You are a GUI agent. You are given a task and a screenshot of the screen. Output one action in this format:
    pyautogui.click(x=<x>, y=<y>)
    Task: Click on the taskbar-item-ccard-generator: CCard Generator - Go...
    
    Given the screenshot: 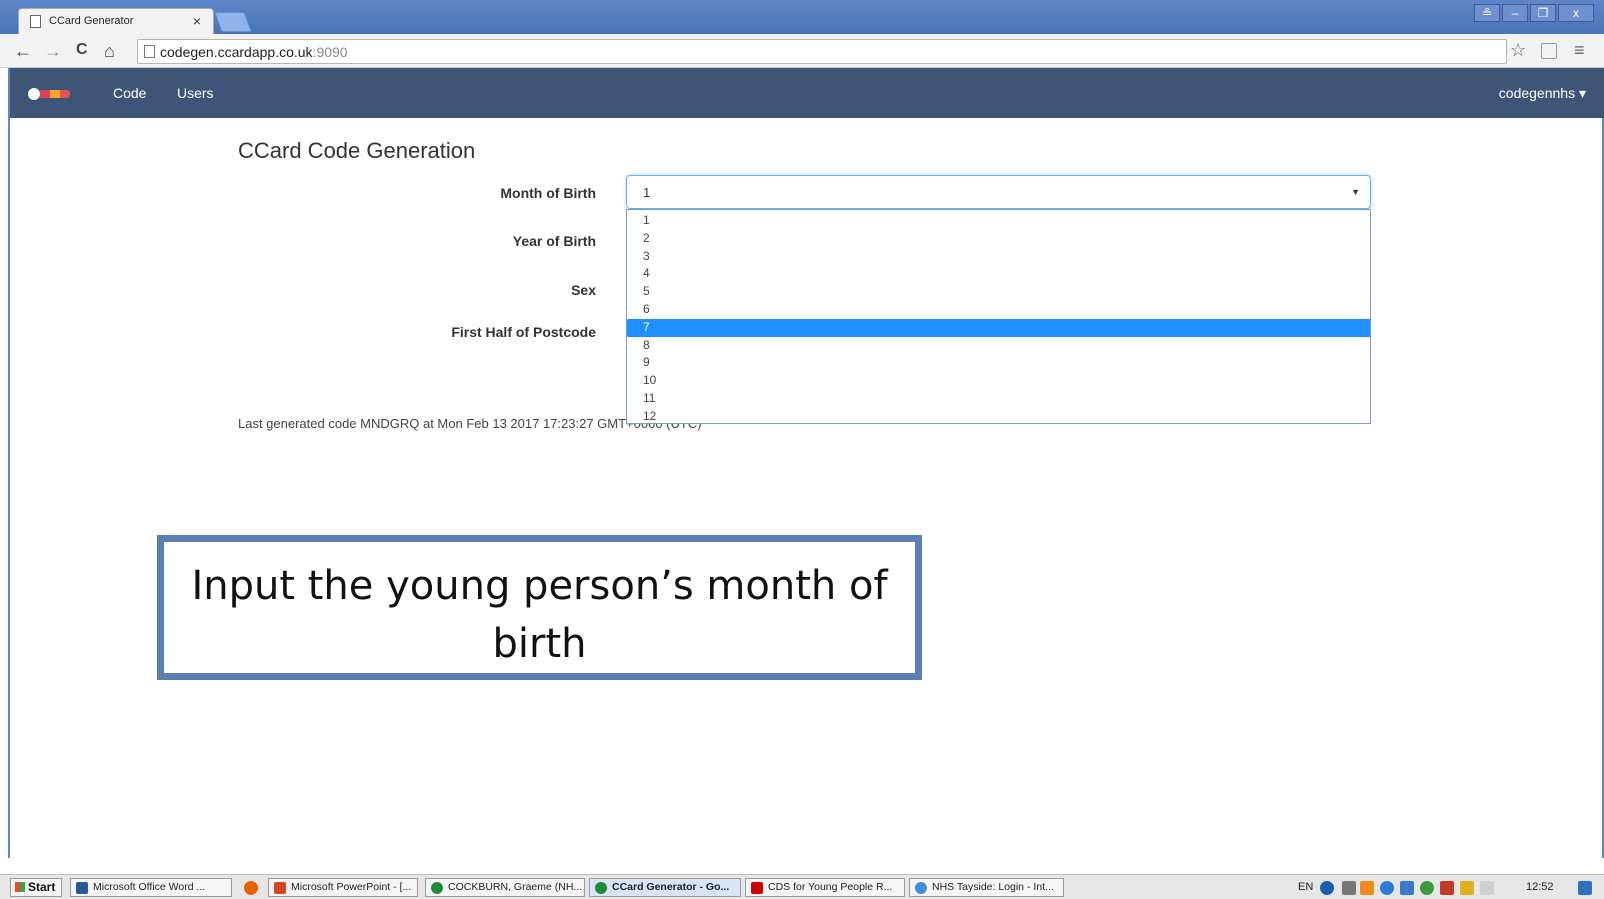 What is the action you would take?
    pyautogui.click(x=665, y=887)
    